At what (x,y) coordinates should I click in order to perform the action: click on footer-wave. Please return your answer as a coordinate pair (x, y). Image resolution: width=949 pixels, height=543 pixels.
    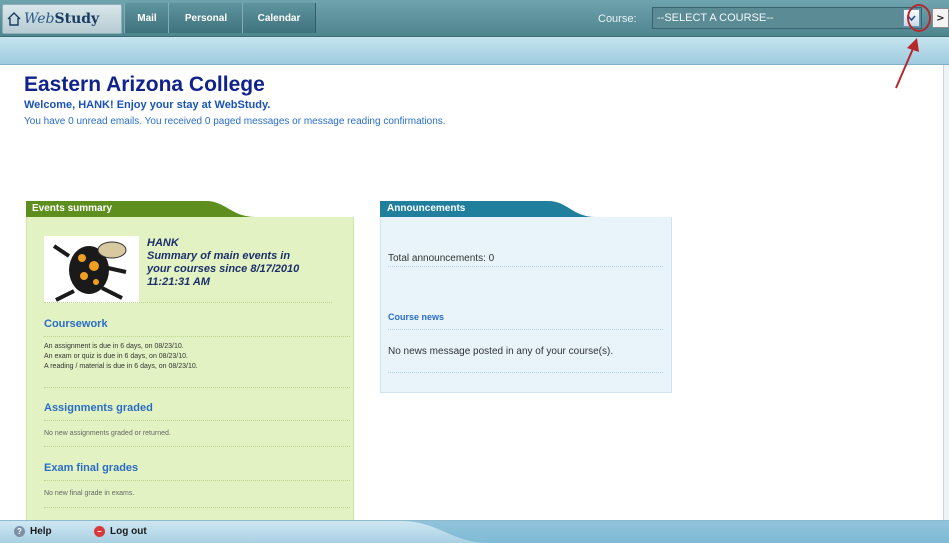
    Looking at the image, I should click on (674, 532).